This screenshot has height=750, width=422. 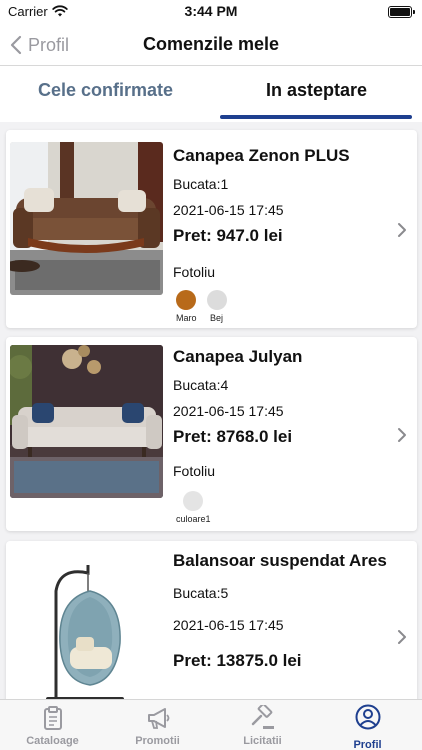 I want to click on order-quantity: Bucata:1, so click(x=201, y=184).